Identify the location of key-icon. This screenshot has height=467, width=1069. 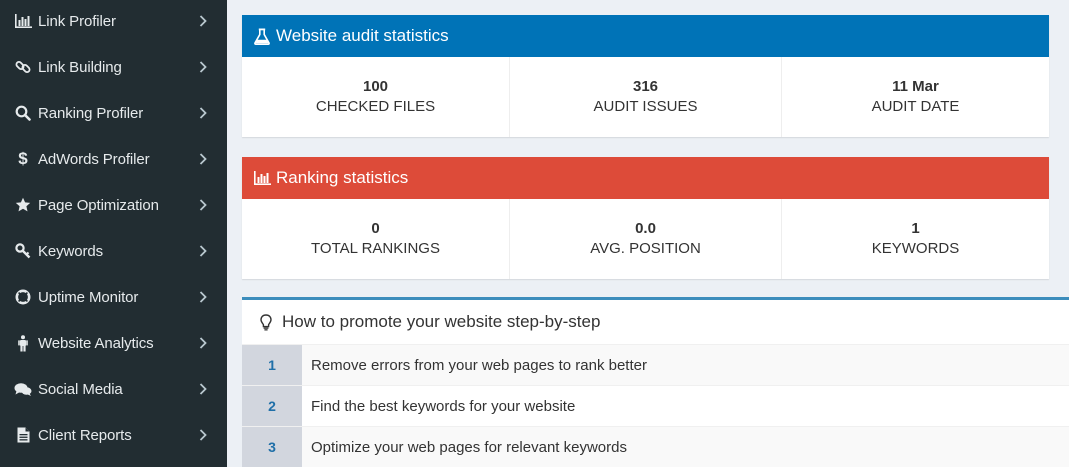
(23, 251).